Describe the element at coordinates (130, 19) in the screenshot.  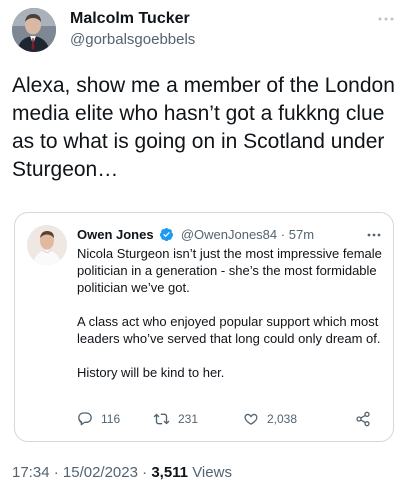
I see `author-name: Malcolm Tucker` at that location.